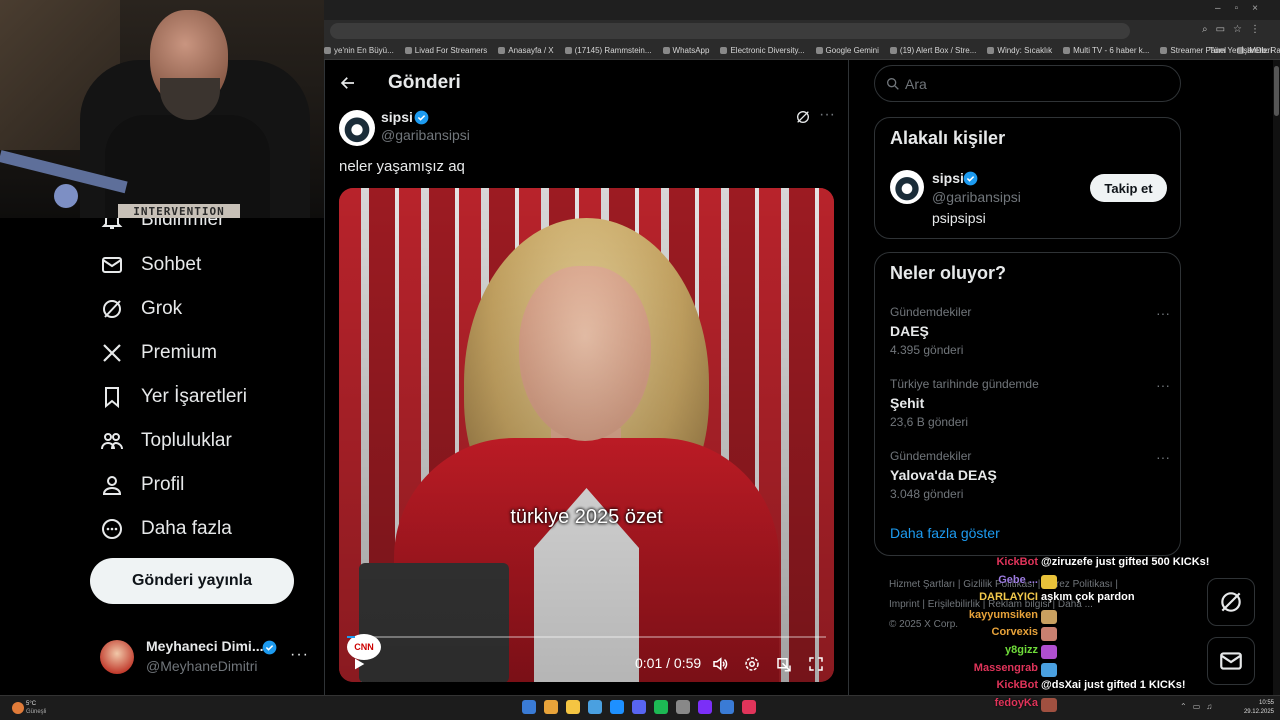 This screenshot has height=720, width=1280. What do you see at coordinates (720, 664) in the screenshot?
I see `volume-icon` at bounding box center [720, 664].